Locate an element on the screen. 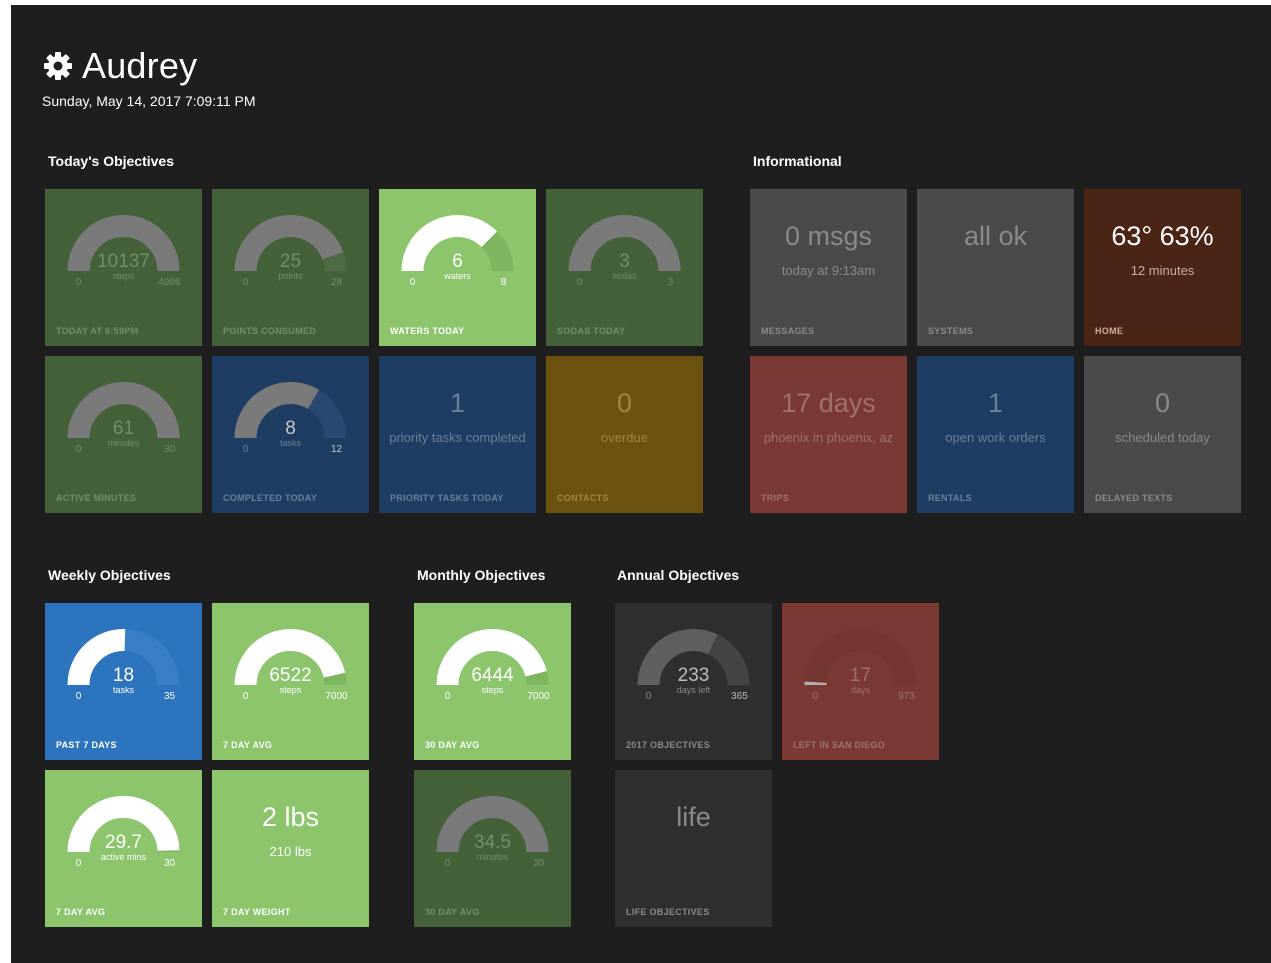  tile-annual-objectives: 233 days left 0 365 2017 OBJECTIVES is located at coordinates (693, 681).